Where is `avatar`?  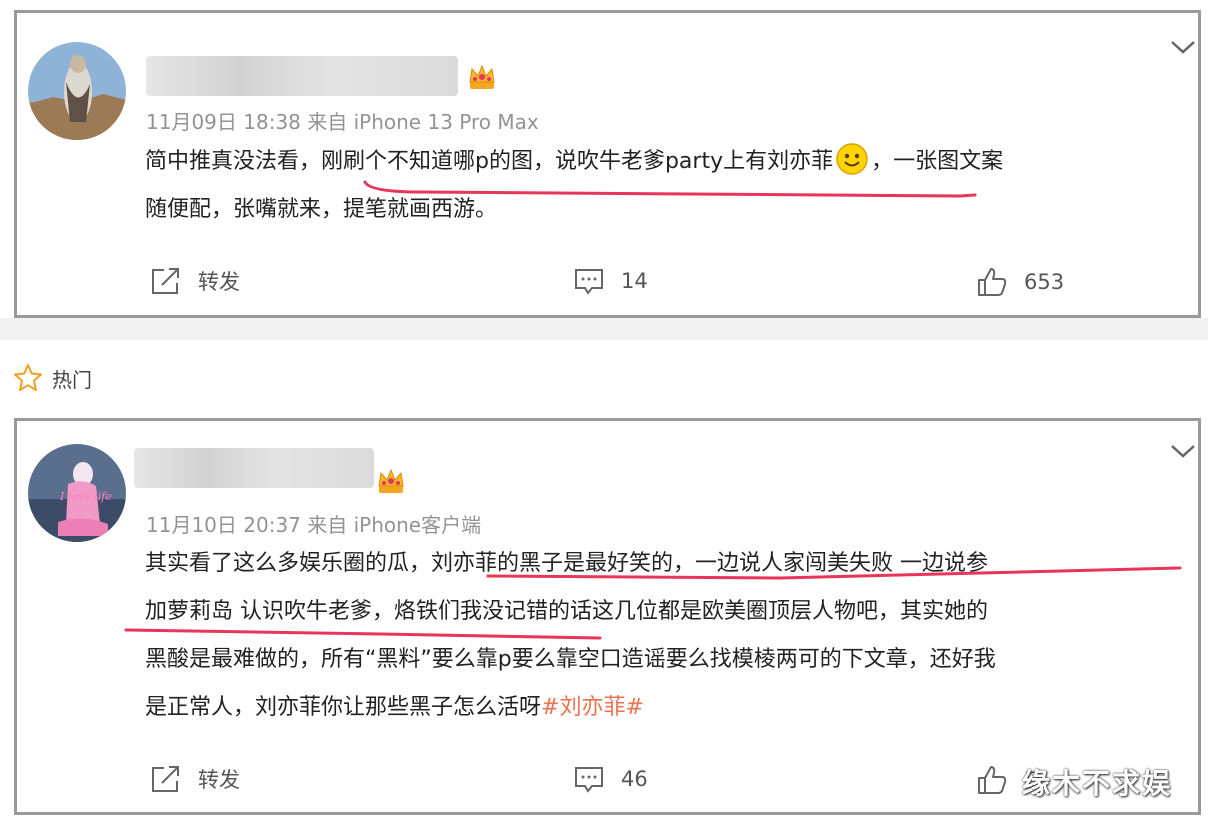
avatar is located at coordinates (77, 91).